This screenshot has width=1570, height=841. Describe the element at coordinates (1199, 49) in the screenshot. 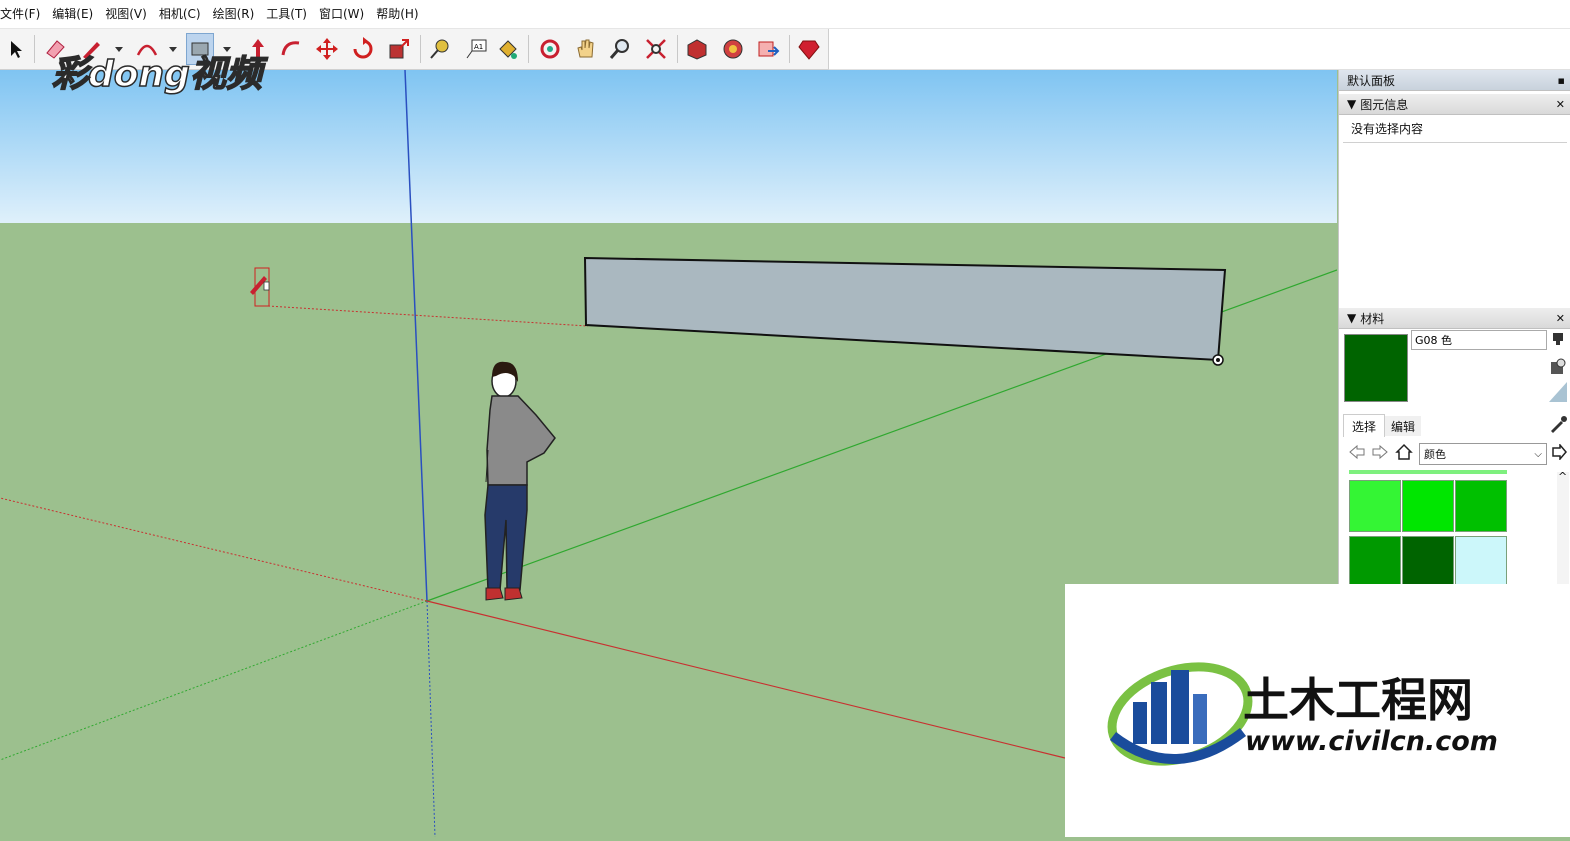

I see `toolbar-empty-area` at that location.